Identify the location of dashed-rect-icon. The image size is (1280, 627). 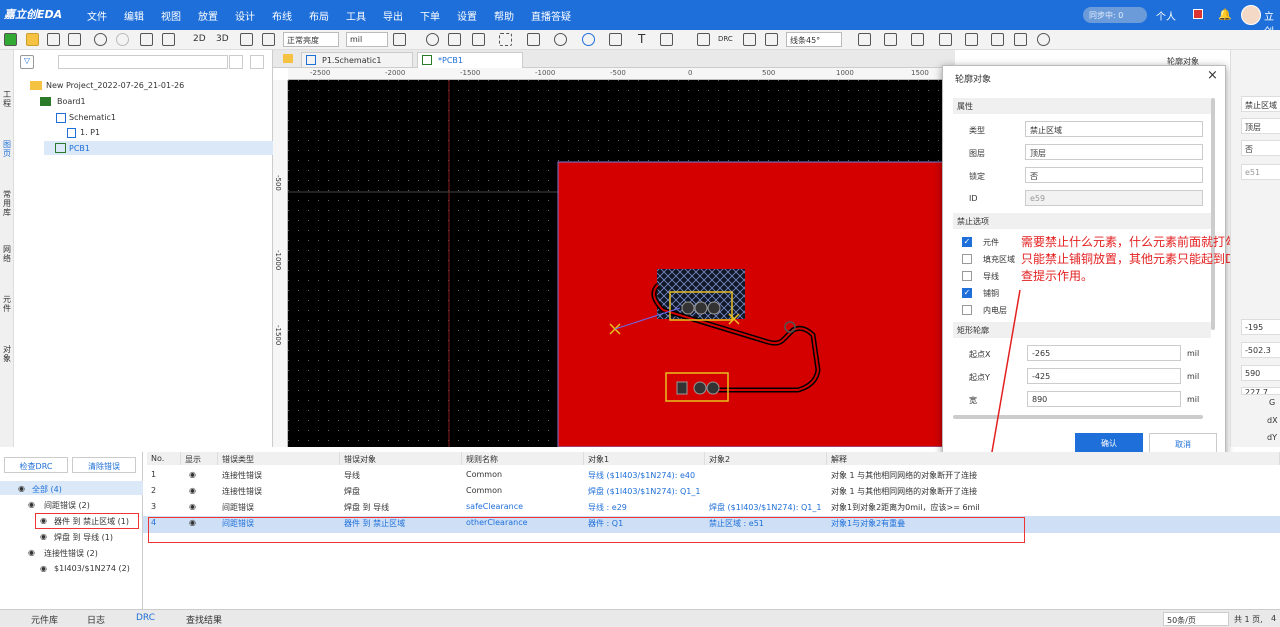
(505, 39).